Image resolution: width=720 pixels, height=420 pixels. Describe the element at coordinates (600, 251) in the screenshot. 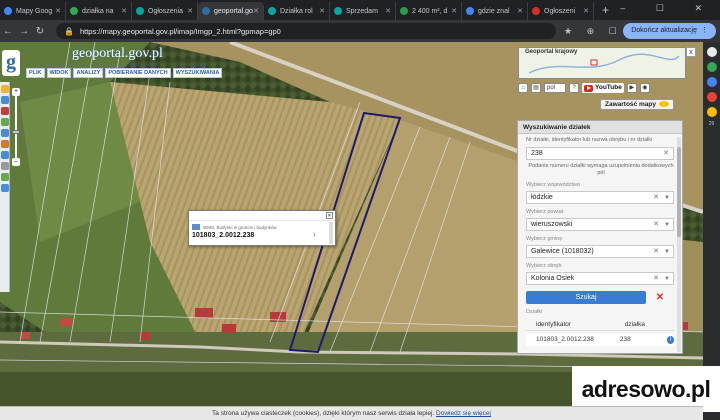

I see `commune-select: Galewice (1018032) ✕ ▼` at that location.